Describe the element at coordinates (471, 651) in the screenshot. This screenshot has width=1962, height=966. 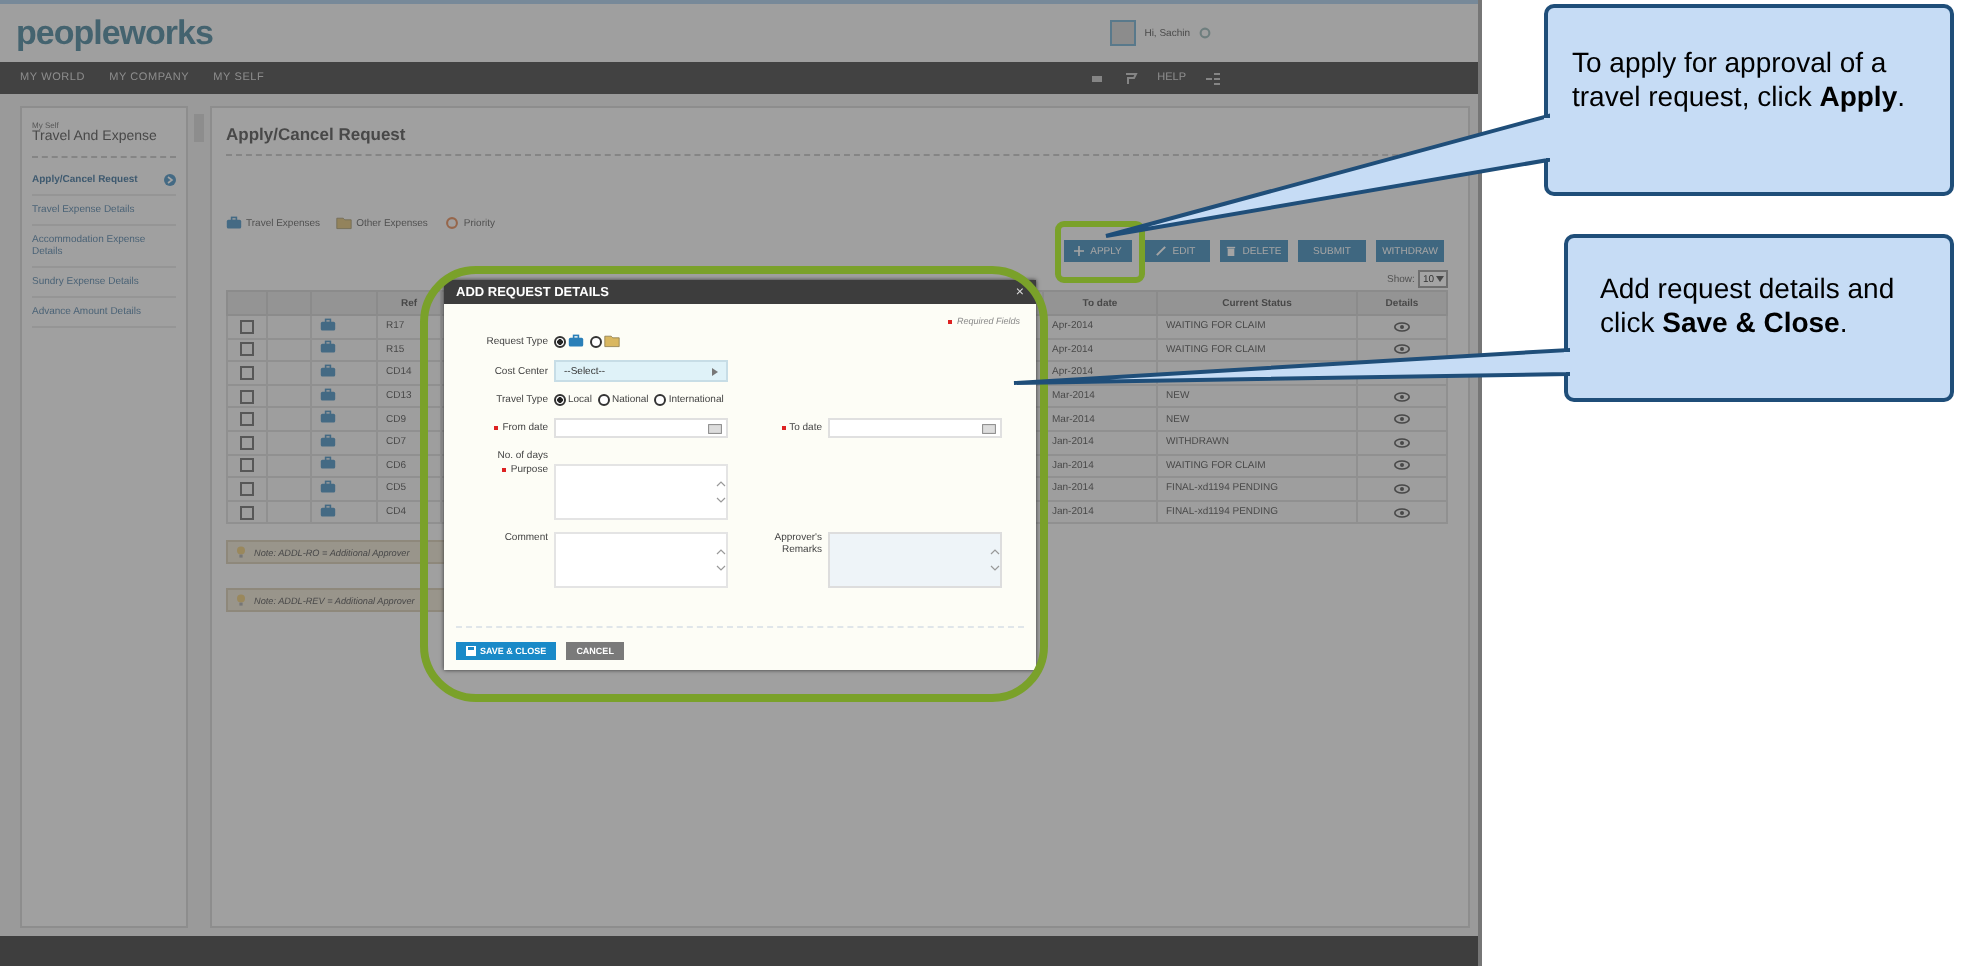
I see `save-icon` at that location.